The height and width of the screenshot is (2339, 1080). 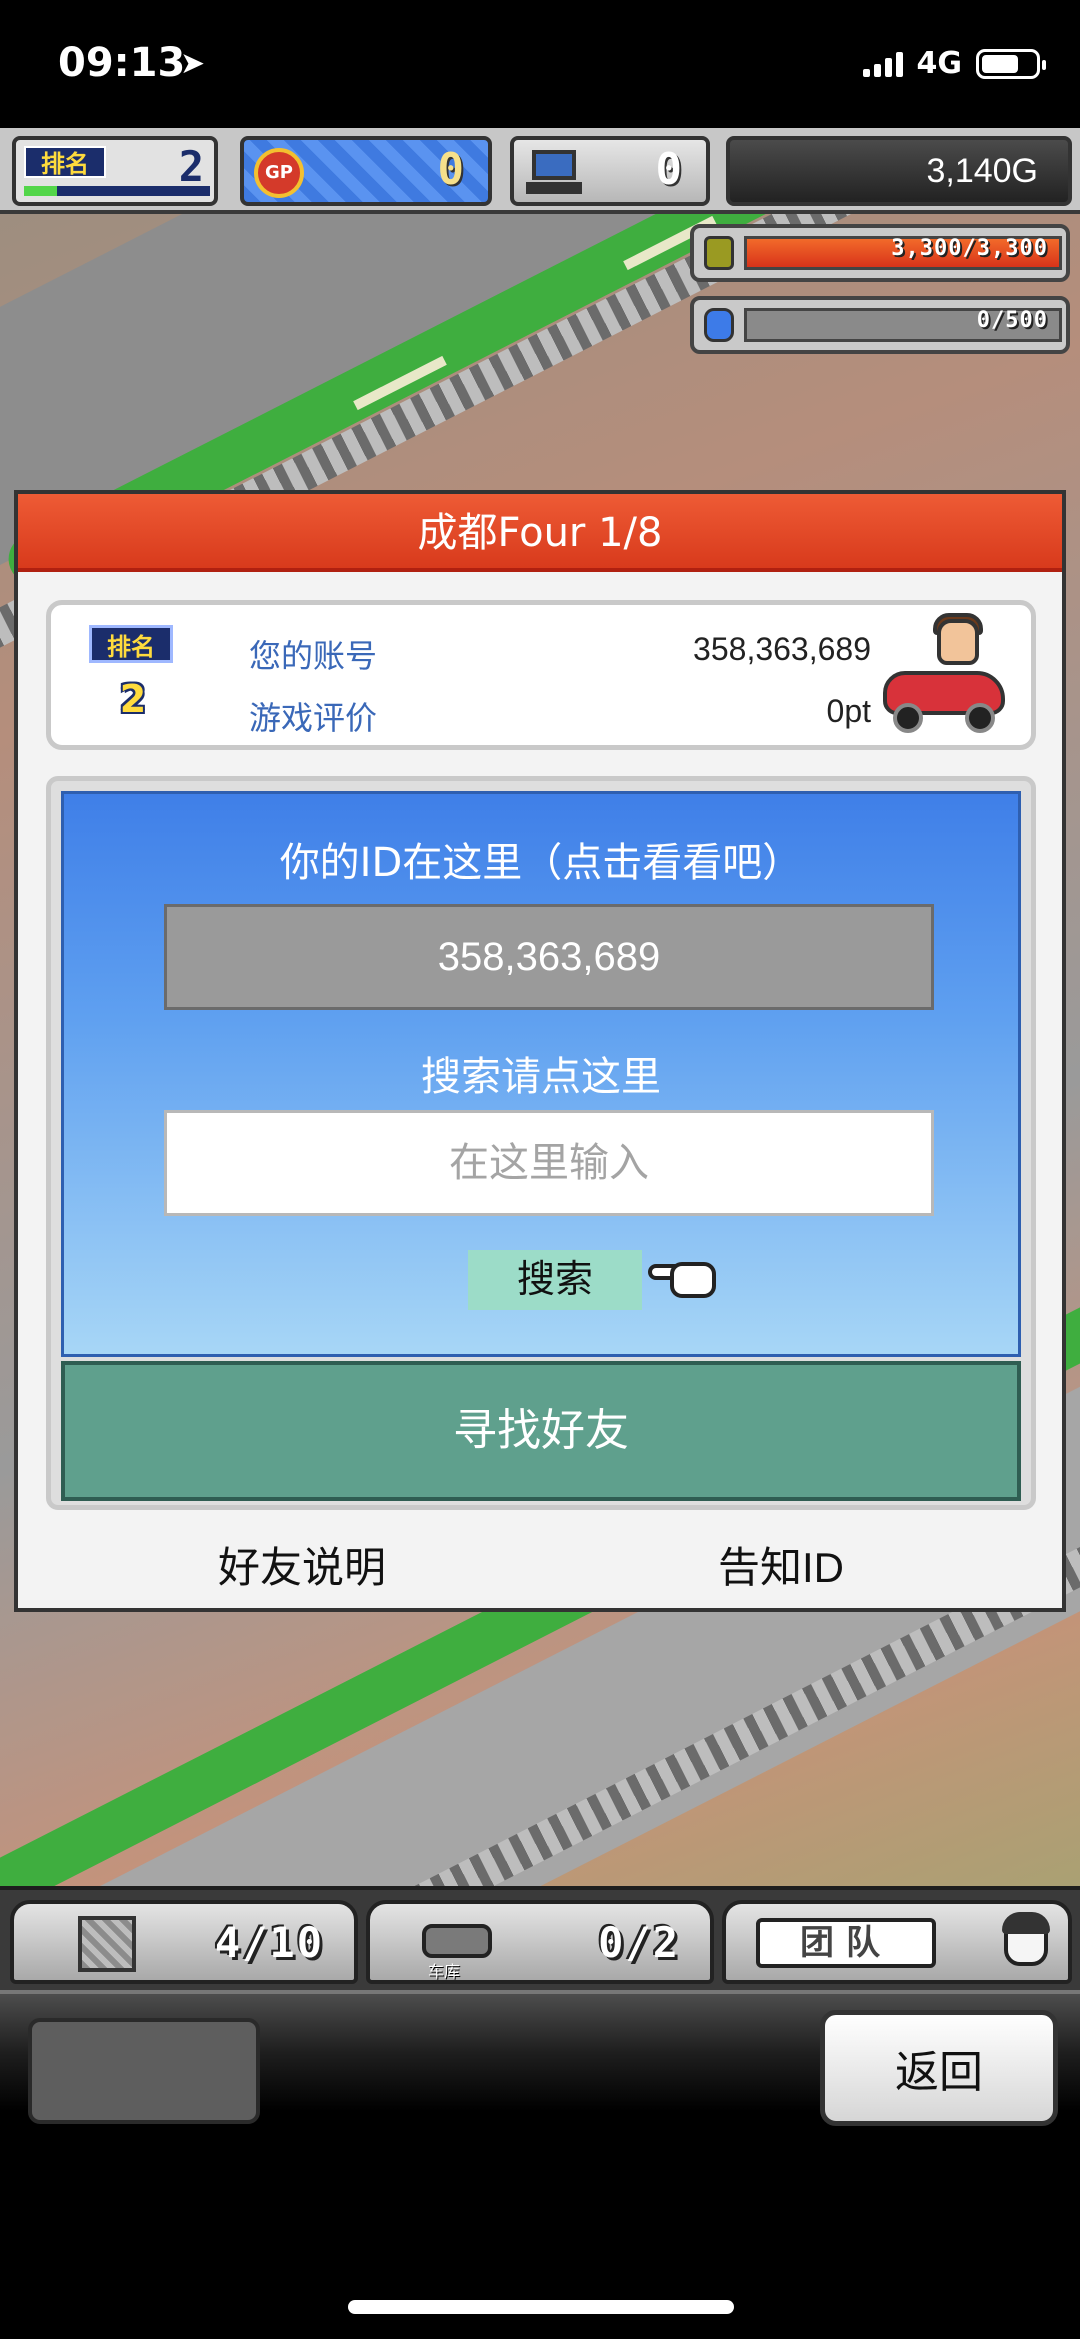 What do you see at coordinates (540, 64) in the screenshot?
I see `status-bar: 09:13 ➤ 4G` at bounding box center [540, 64].